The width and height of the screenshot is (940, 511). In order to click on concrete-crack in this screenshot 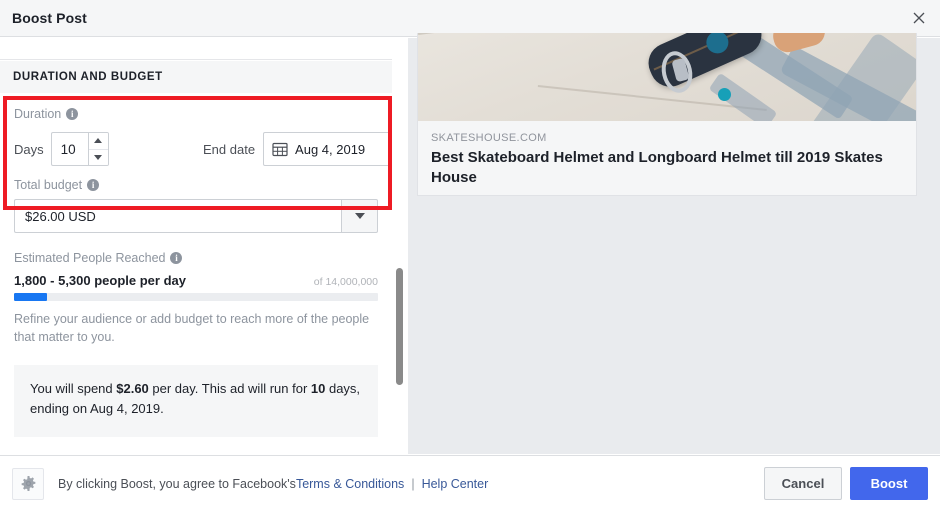, I will do `click(567, 34)`.